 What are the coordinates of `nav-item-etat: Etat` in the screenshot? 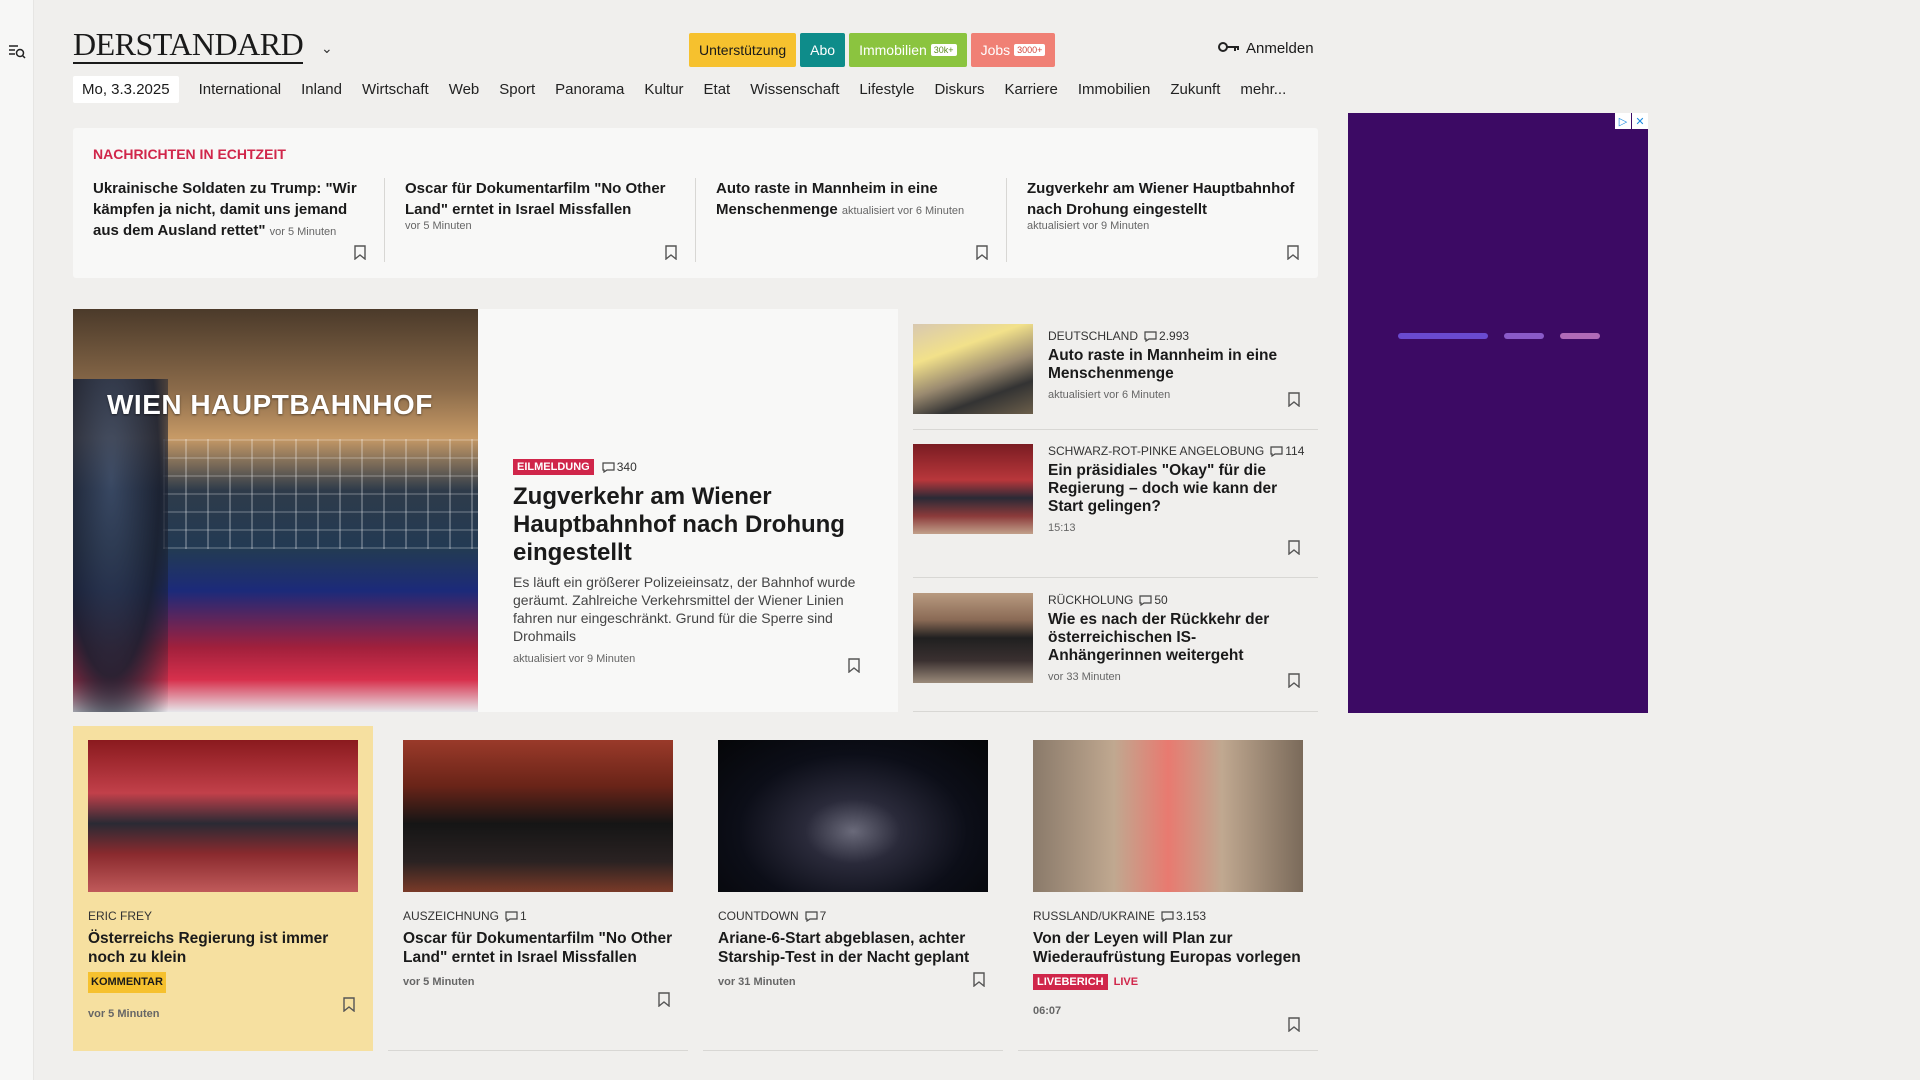 It's located at (717, 89).